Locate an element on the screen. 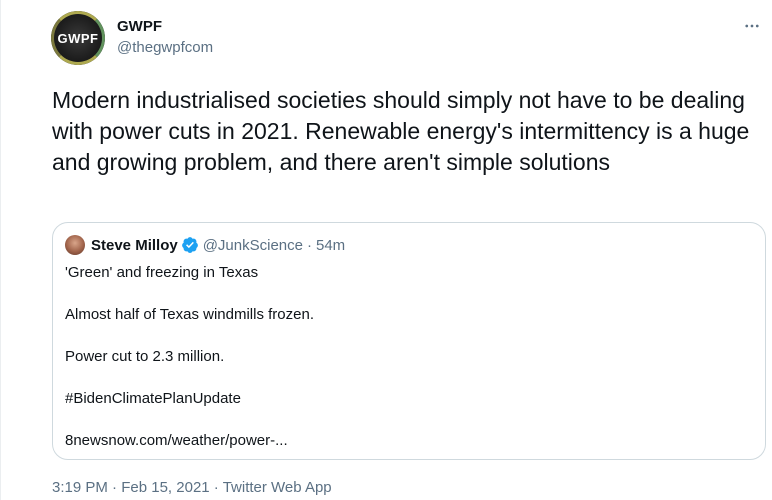  quoted-timestamp: 54m is located at coordinates (330, 245).